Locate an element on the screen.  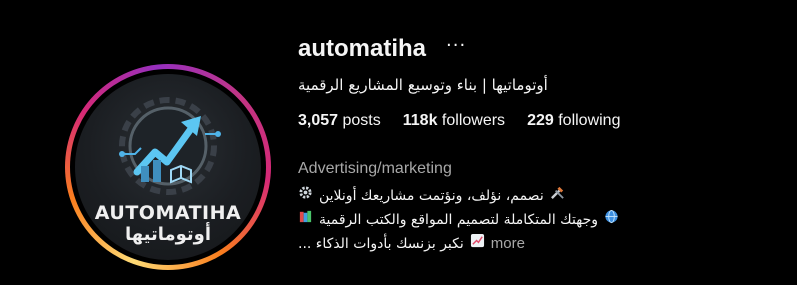
bio-line-1: نصمم، نؤلف، ونؤتمت مشاريعك أونلاين is located at coordinates (458, 196).